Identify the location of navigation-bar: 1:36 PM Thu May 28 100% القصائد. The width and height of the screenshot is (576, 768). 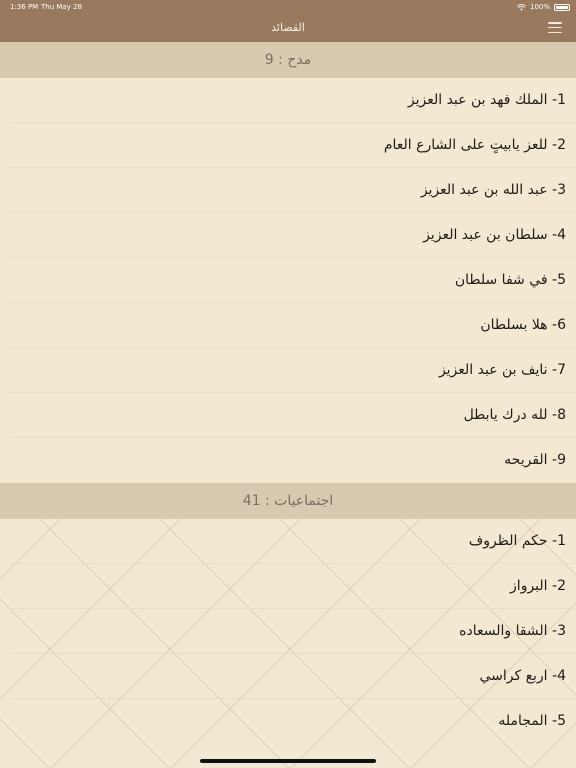
(288, 21).